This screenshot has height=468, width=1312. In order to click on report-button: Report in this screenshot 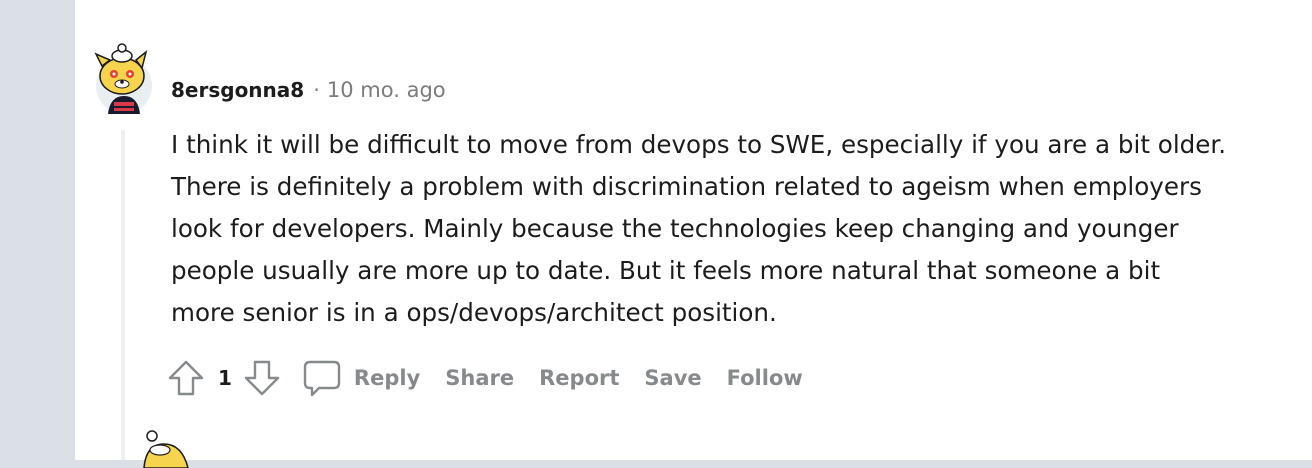, I will do `click(579, 378)`.